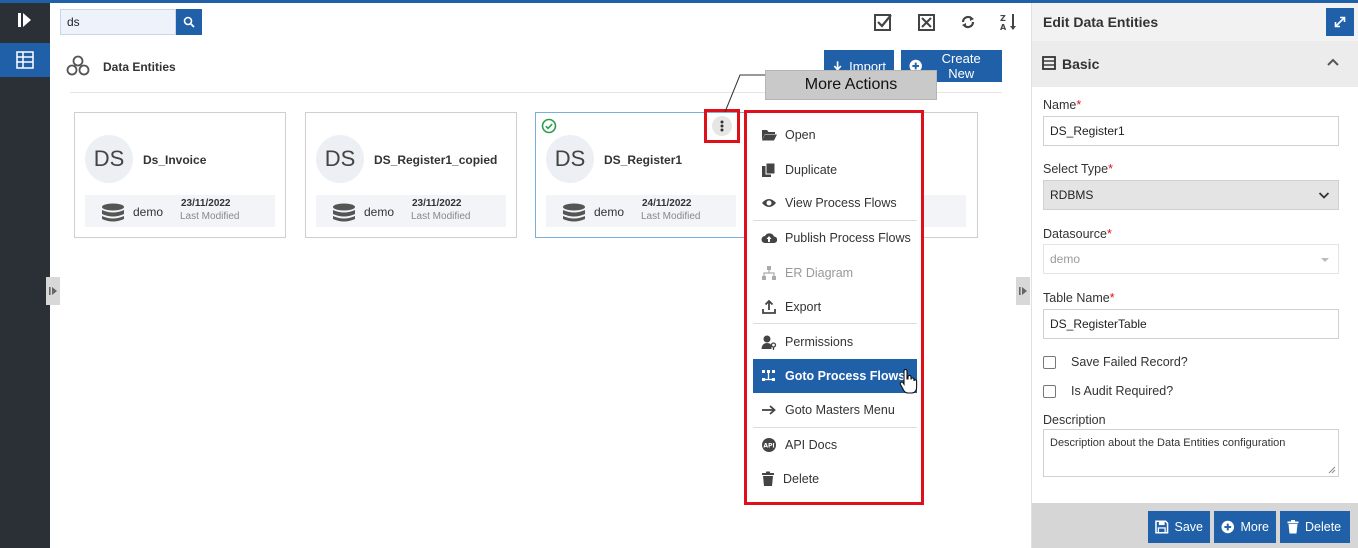 This screenshot has width=1358, height=548. Describe the element at coordinates (769, 410) in the screenshot. I see `arrow-right-icon` at that location.